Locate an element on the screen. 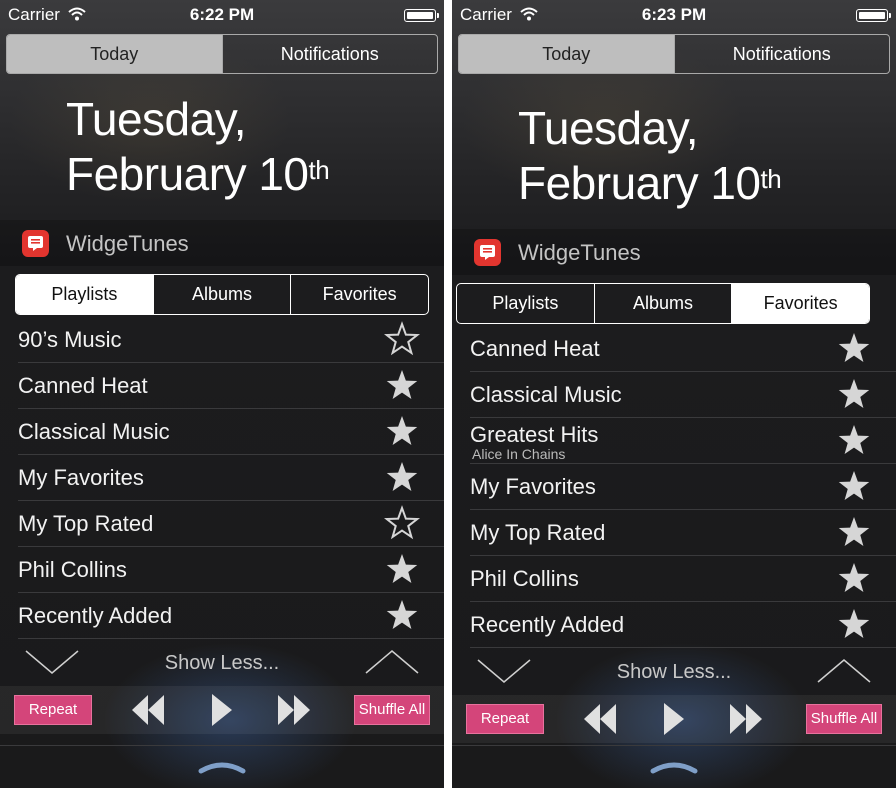 The width and height of the screenshot is (896, 788). status-time: 6:22 PM is located at coordinates (222, 14).